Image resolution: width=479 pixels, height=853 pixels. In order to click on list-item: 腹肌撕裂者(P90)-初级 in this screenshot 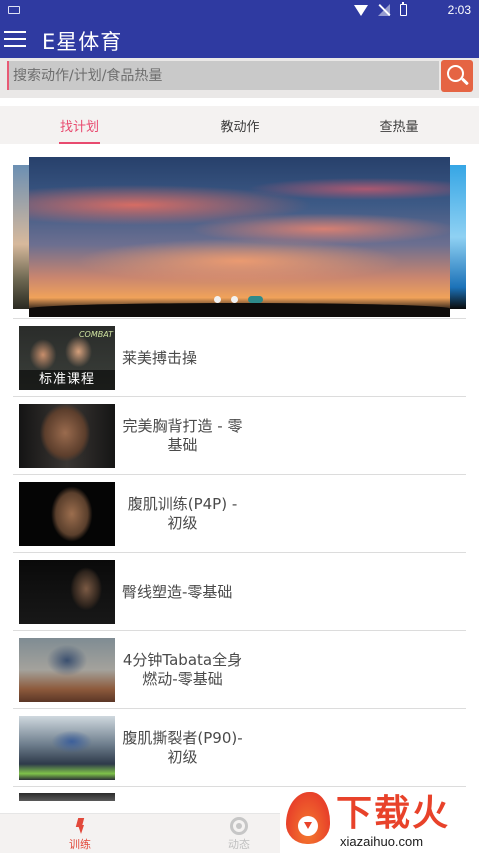, I will do `click(239, 747)`.